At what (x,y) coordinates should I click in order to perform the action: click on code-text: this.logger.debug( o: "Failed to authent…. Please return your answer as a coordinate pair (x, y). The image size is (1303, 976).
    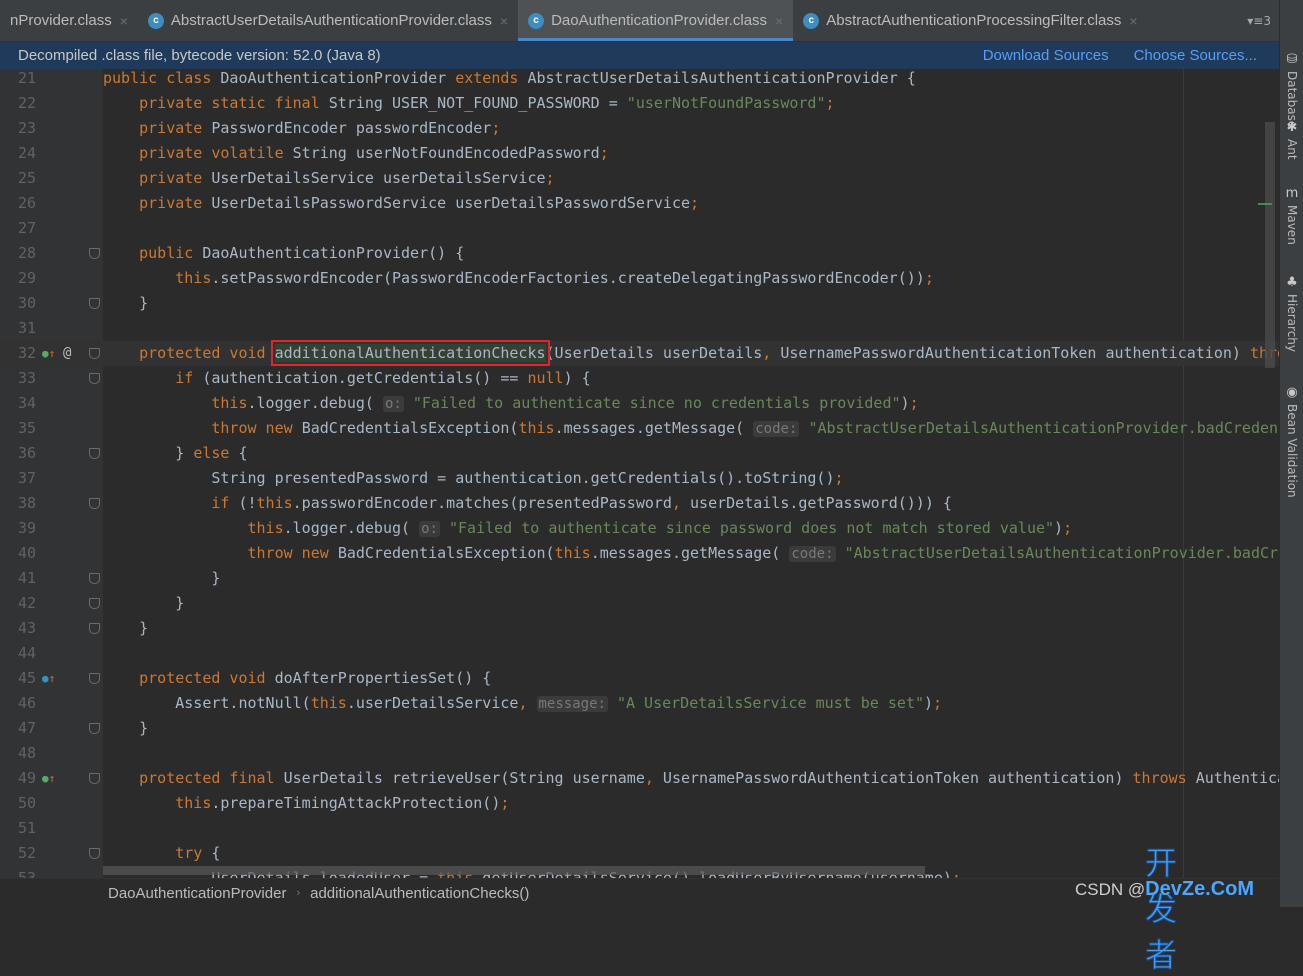
    Looking at the image, I should click on (587, 529).